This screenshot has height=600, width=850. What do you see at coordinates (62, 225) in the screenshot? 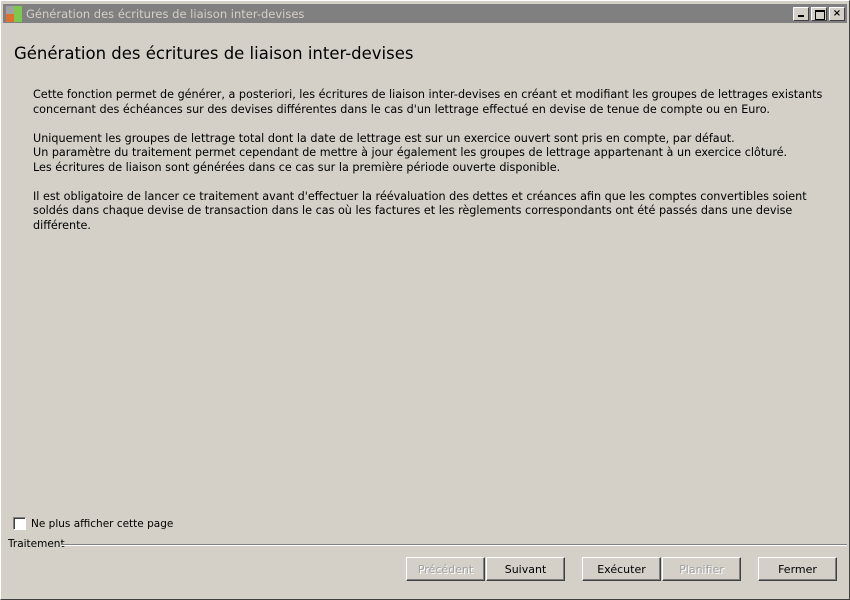
I see `paragraph-line: différente.` at bounding box center [62, 225].